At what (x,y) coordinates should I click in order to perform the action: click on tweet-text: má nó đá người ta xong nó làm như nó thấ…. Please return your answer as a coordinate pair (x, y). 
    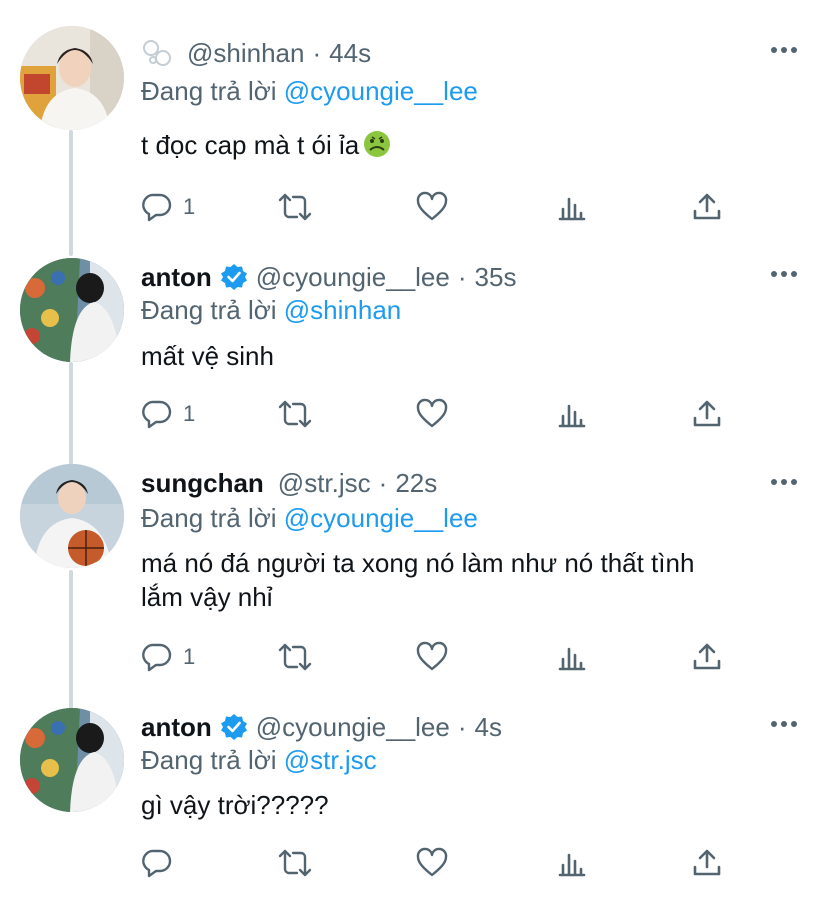
    Looking at the image, I should click on (471, 580).